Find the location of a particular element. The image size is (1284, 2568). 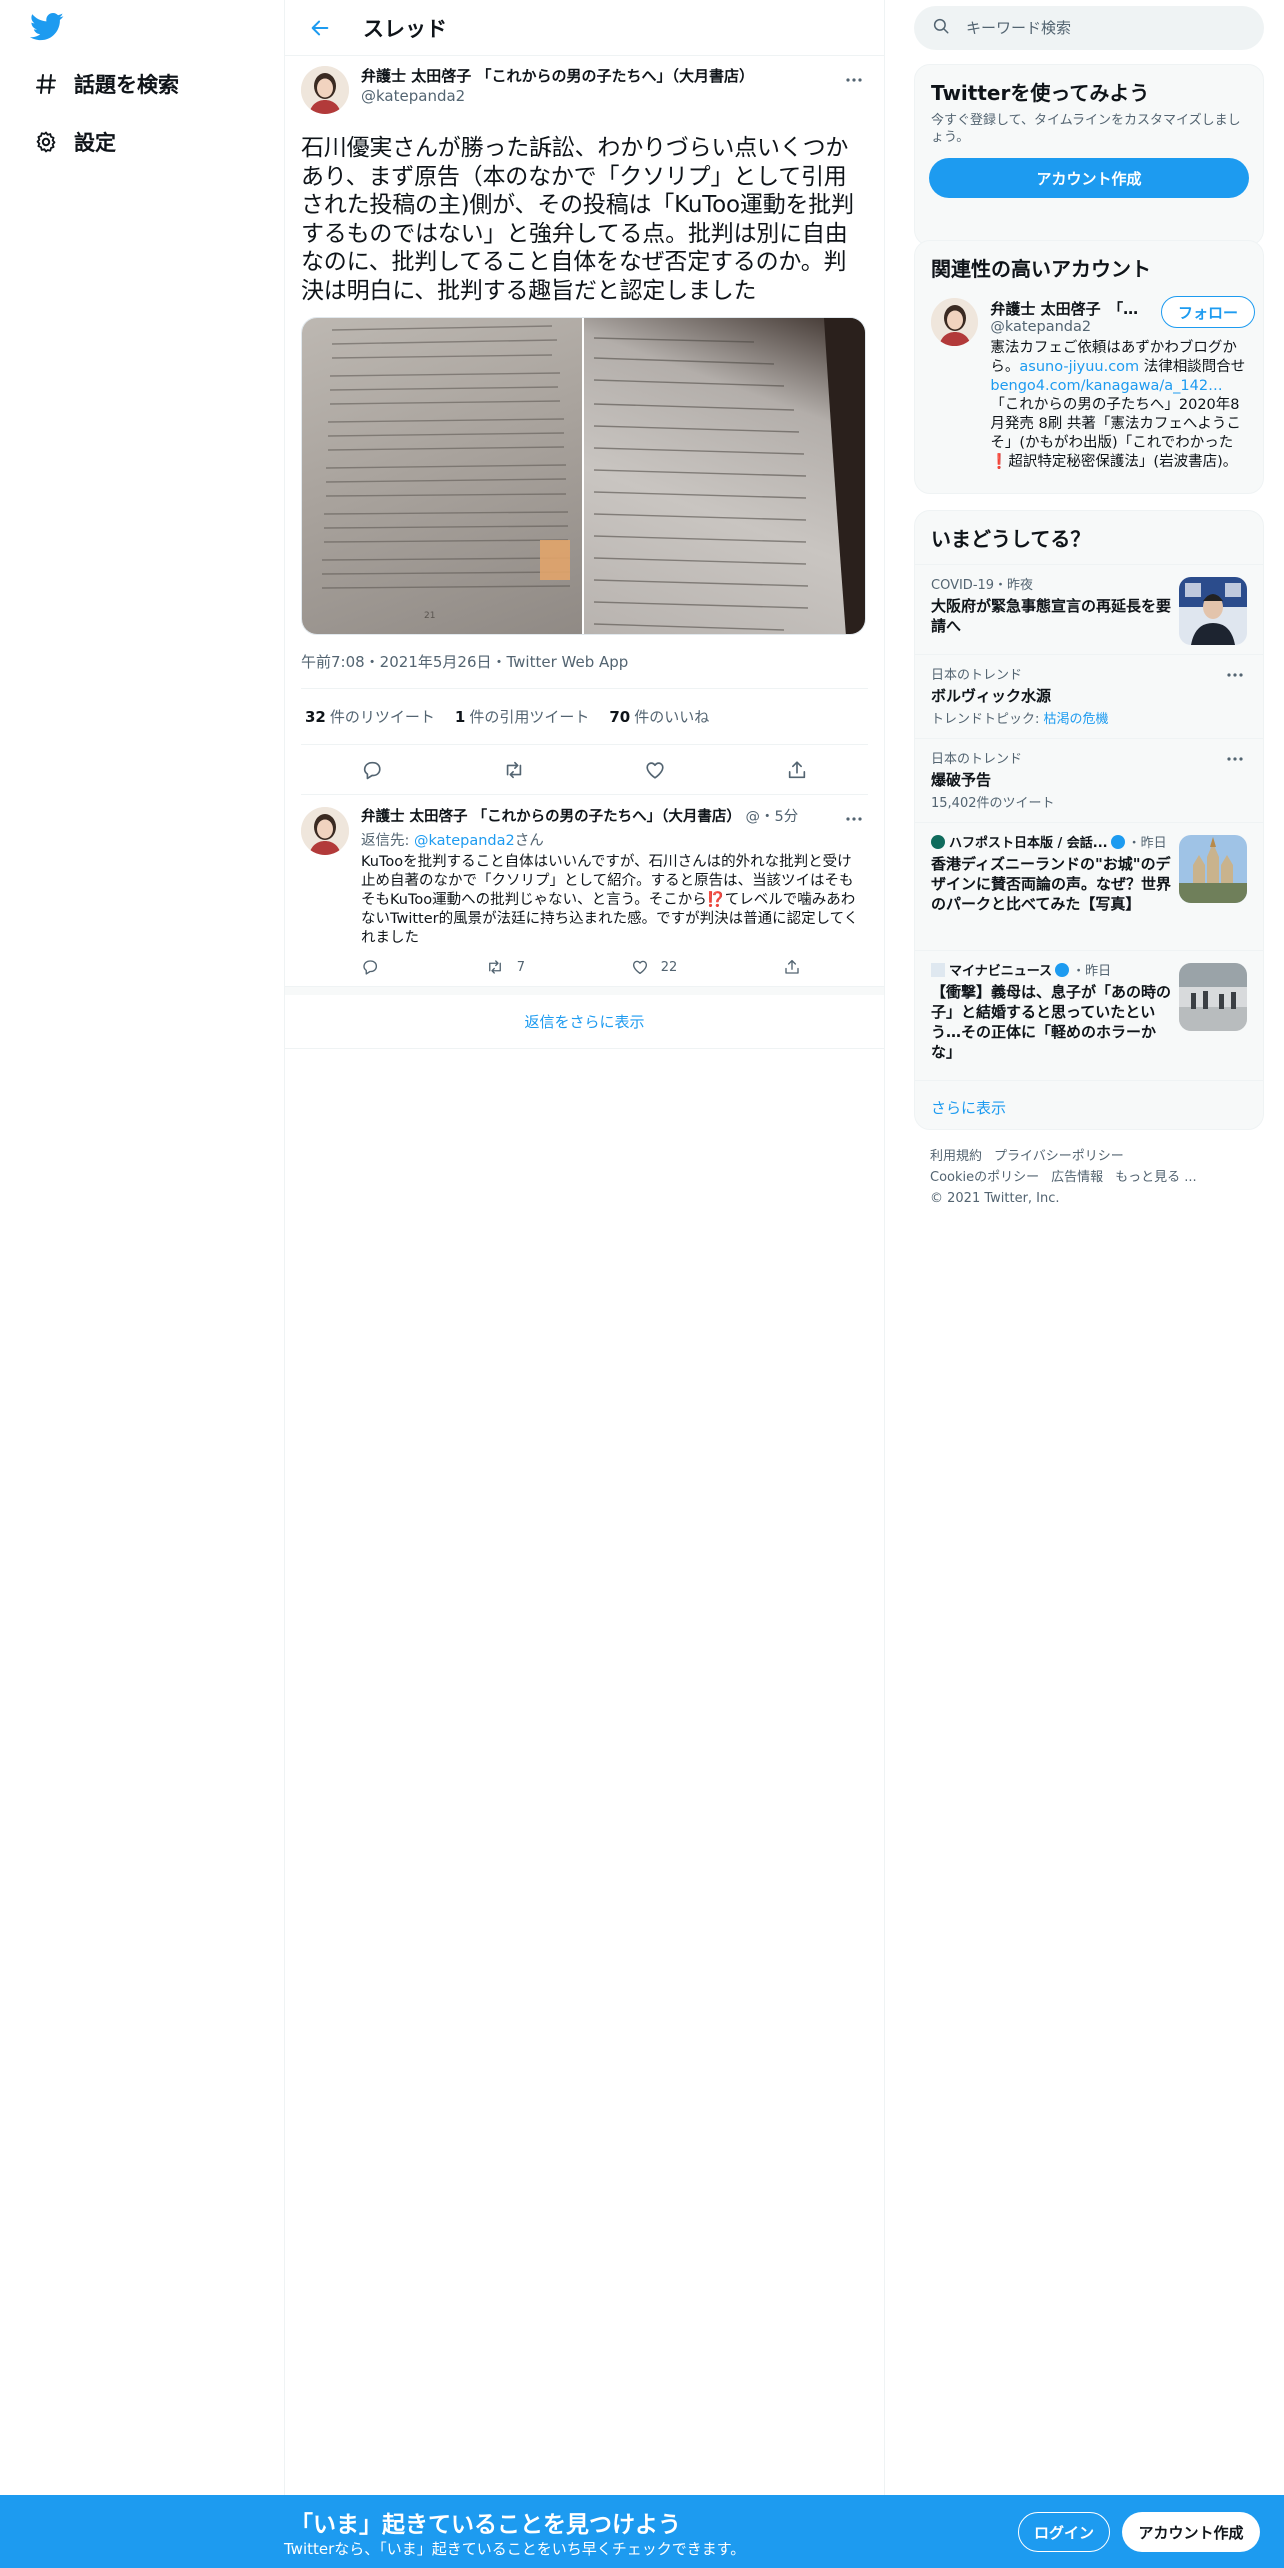

trends-show-more-link: さらに表示 is located at coordinates (1089, 1104).